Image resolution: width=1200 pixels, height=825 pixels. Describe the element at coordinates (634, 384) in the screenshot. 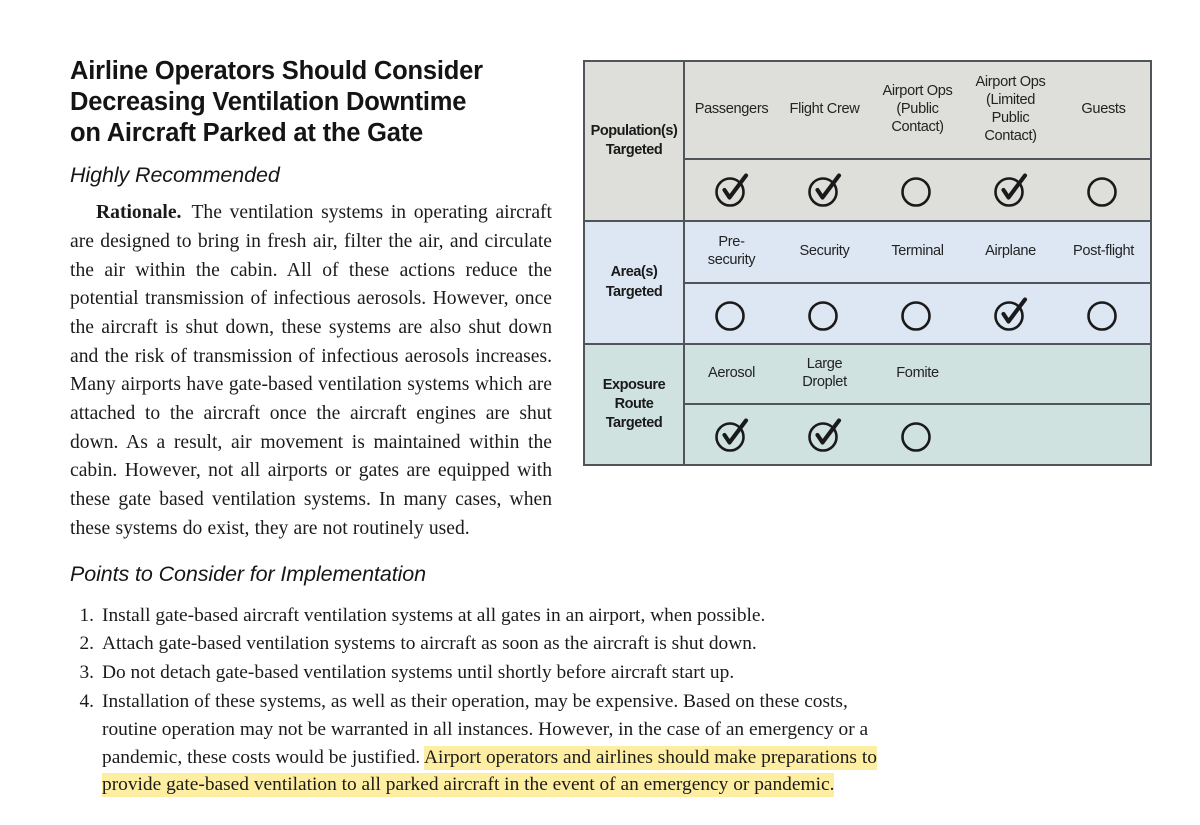

I see `row-label-line-1: Exposure` at that location.